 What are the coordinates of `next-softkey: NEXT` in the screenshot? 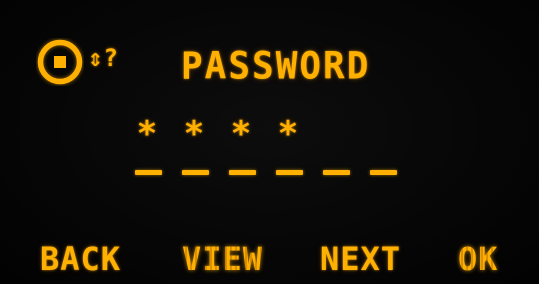 It's located at (360, 259).